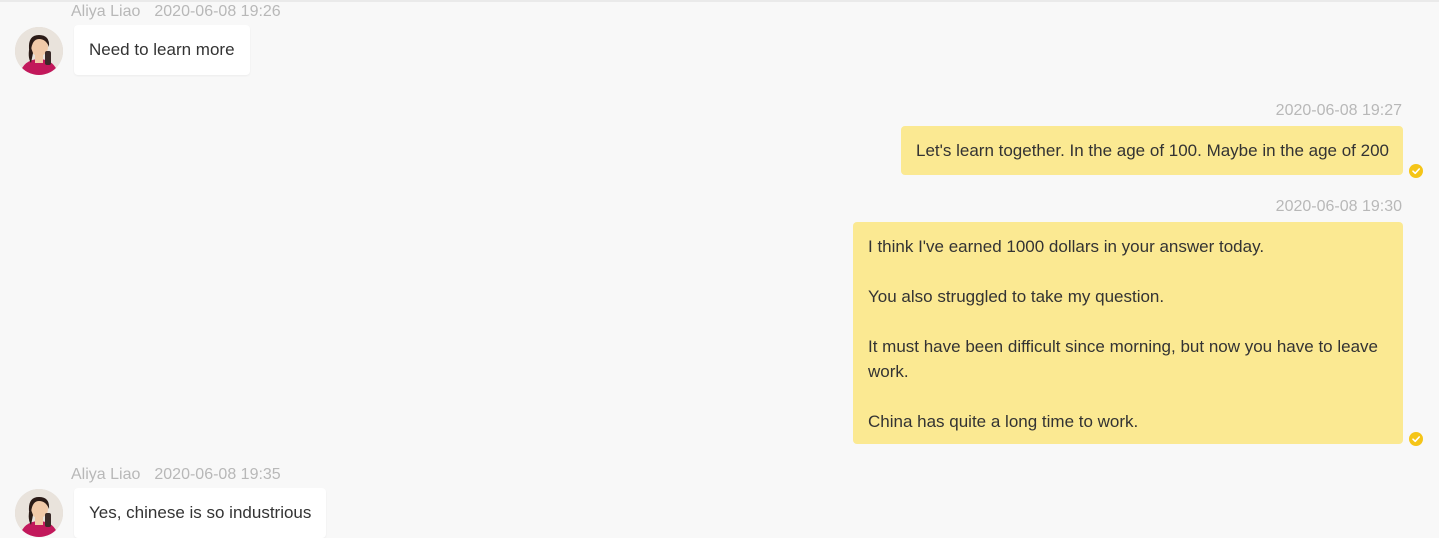  Describe the element at coordinates (200, 513) in the screenshot. I see `message-bubble: Yes, chinese is so industrious` at that location.